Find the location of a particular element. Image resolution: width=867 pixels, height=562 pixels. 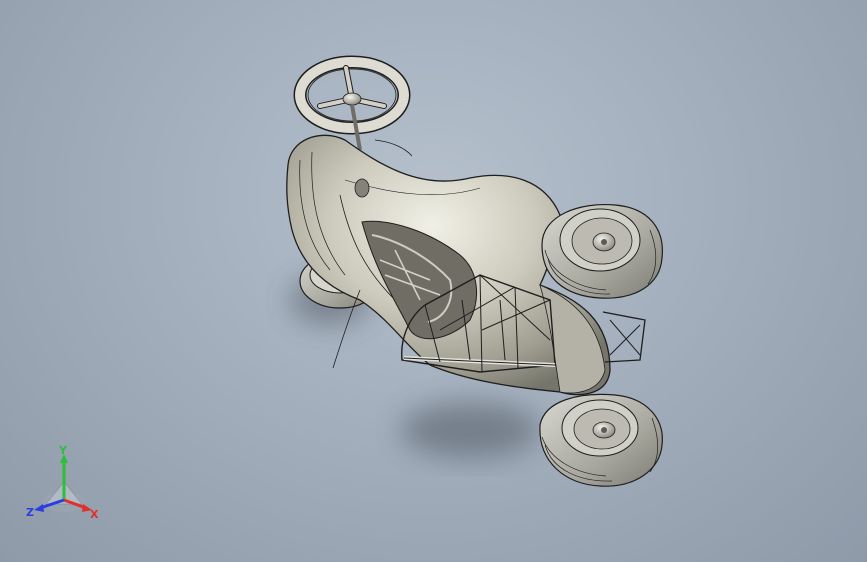

x-axis-label: X is located at coordinates (94, 514).